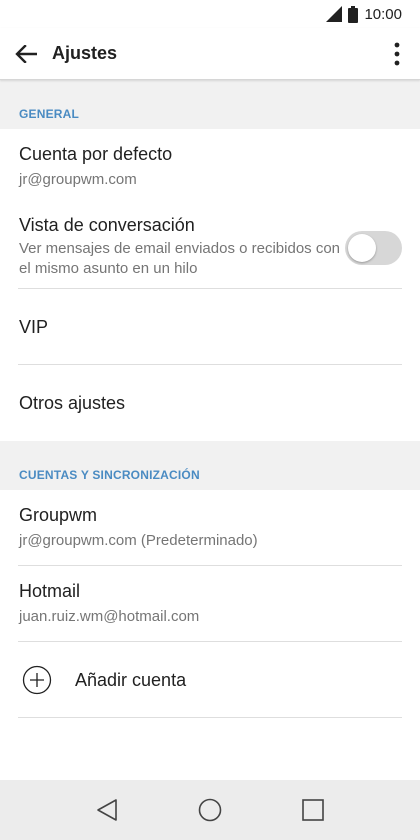  I want to click on account-item-groupwm: Groupwm jr@groupwm.com (Predeterminado), so click(210, 528).